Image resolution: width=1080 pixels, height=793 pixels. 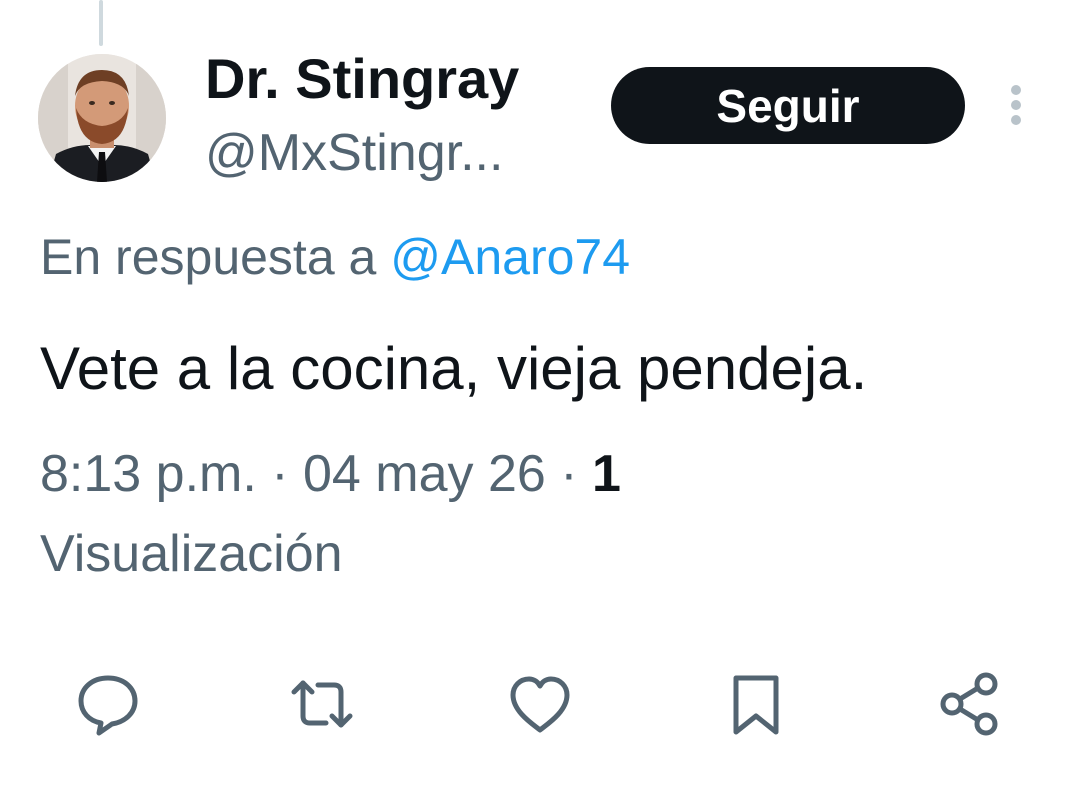 I want to click on author-display-name: Dr. Stingray, so click(x=362, y=79).